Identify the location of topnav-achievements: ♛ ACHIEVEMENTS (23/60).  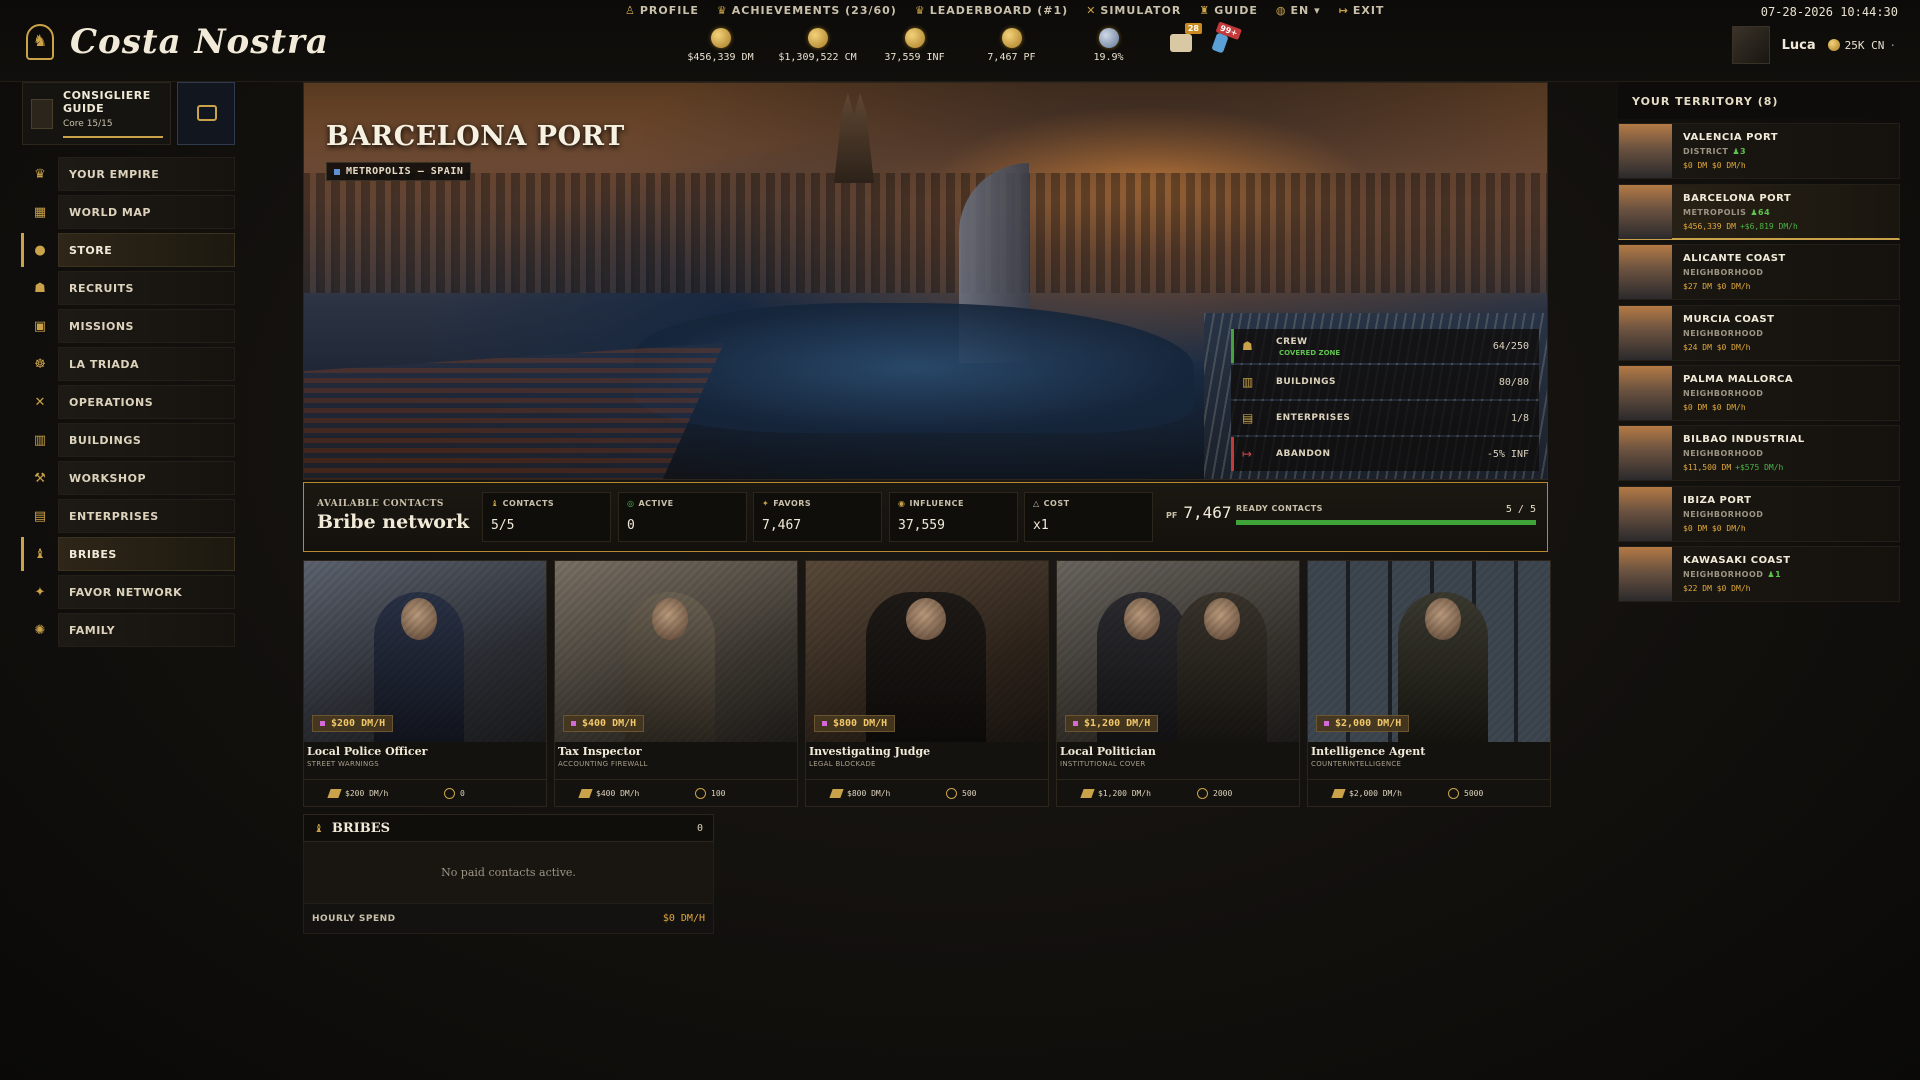
(807, 10).